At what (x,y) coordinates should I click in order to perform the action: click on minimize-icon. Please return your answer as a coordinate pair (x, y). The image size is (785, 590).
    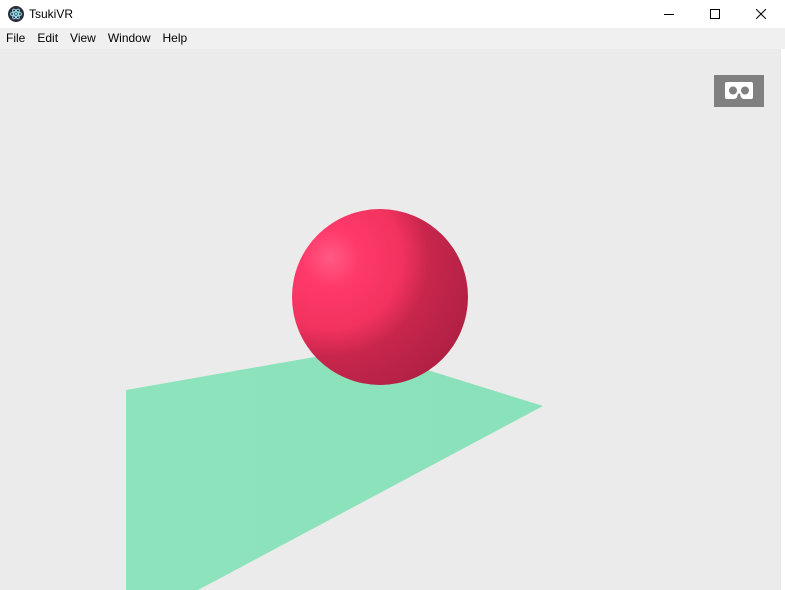
    Looking at the image, I should click on (669, 14).